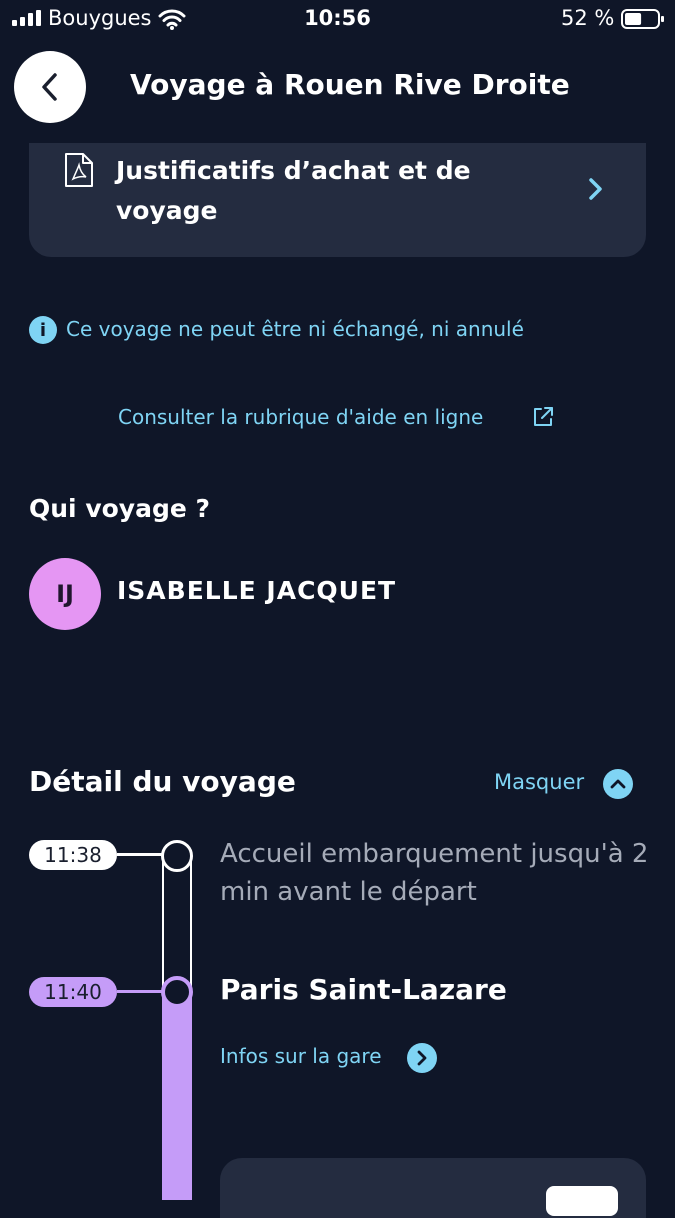 Image resolution: width=675 pixels, height=1218 pixels. What do you see at coordinates (595, 189) in the screenshot?
I see `chevron-right-icon` at bounding box center [595, 189].